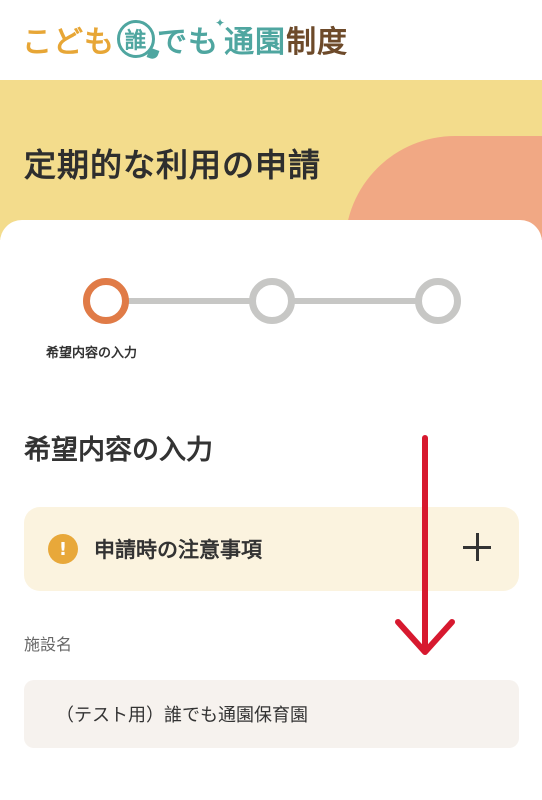  What do you see at coordinates (173, 165) in the screenshot?
I see `page-title: 定期的な利用の申請` at bounding box center [173, 165].